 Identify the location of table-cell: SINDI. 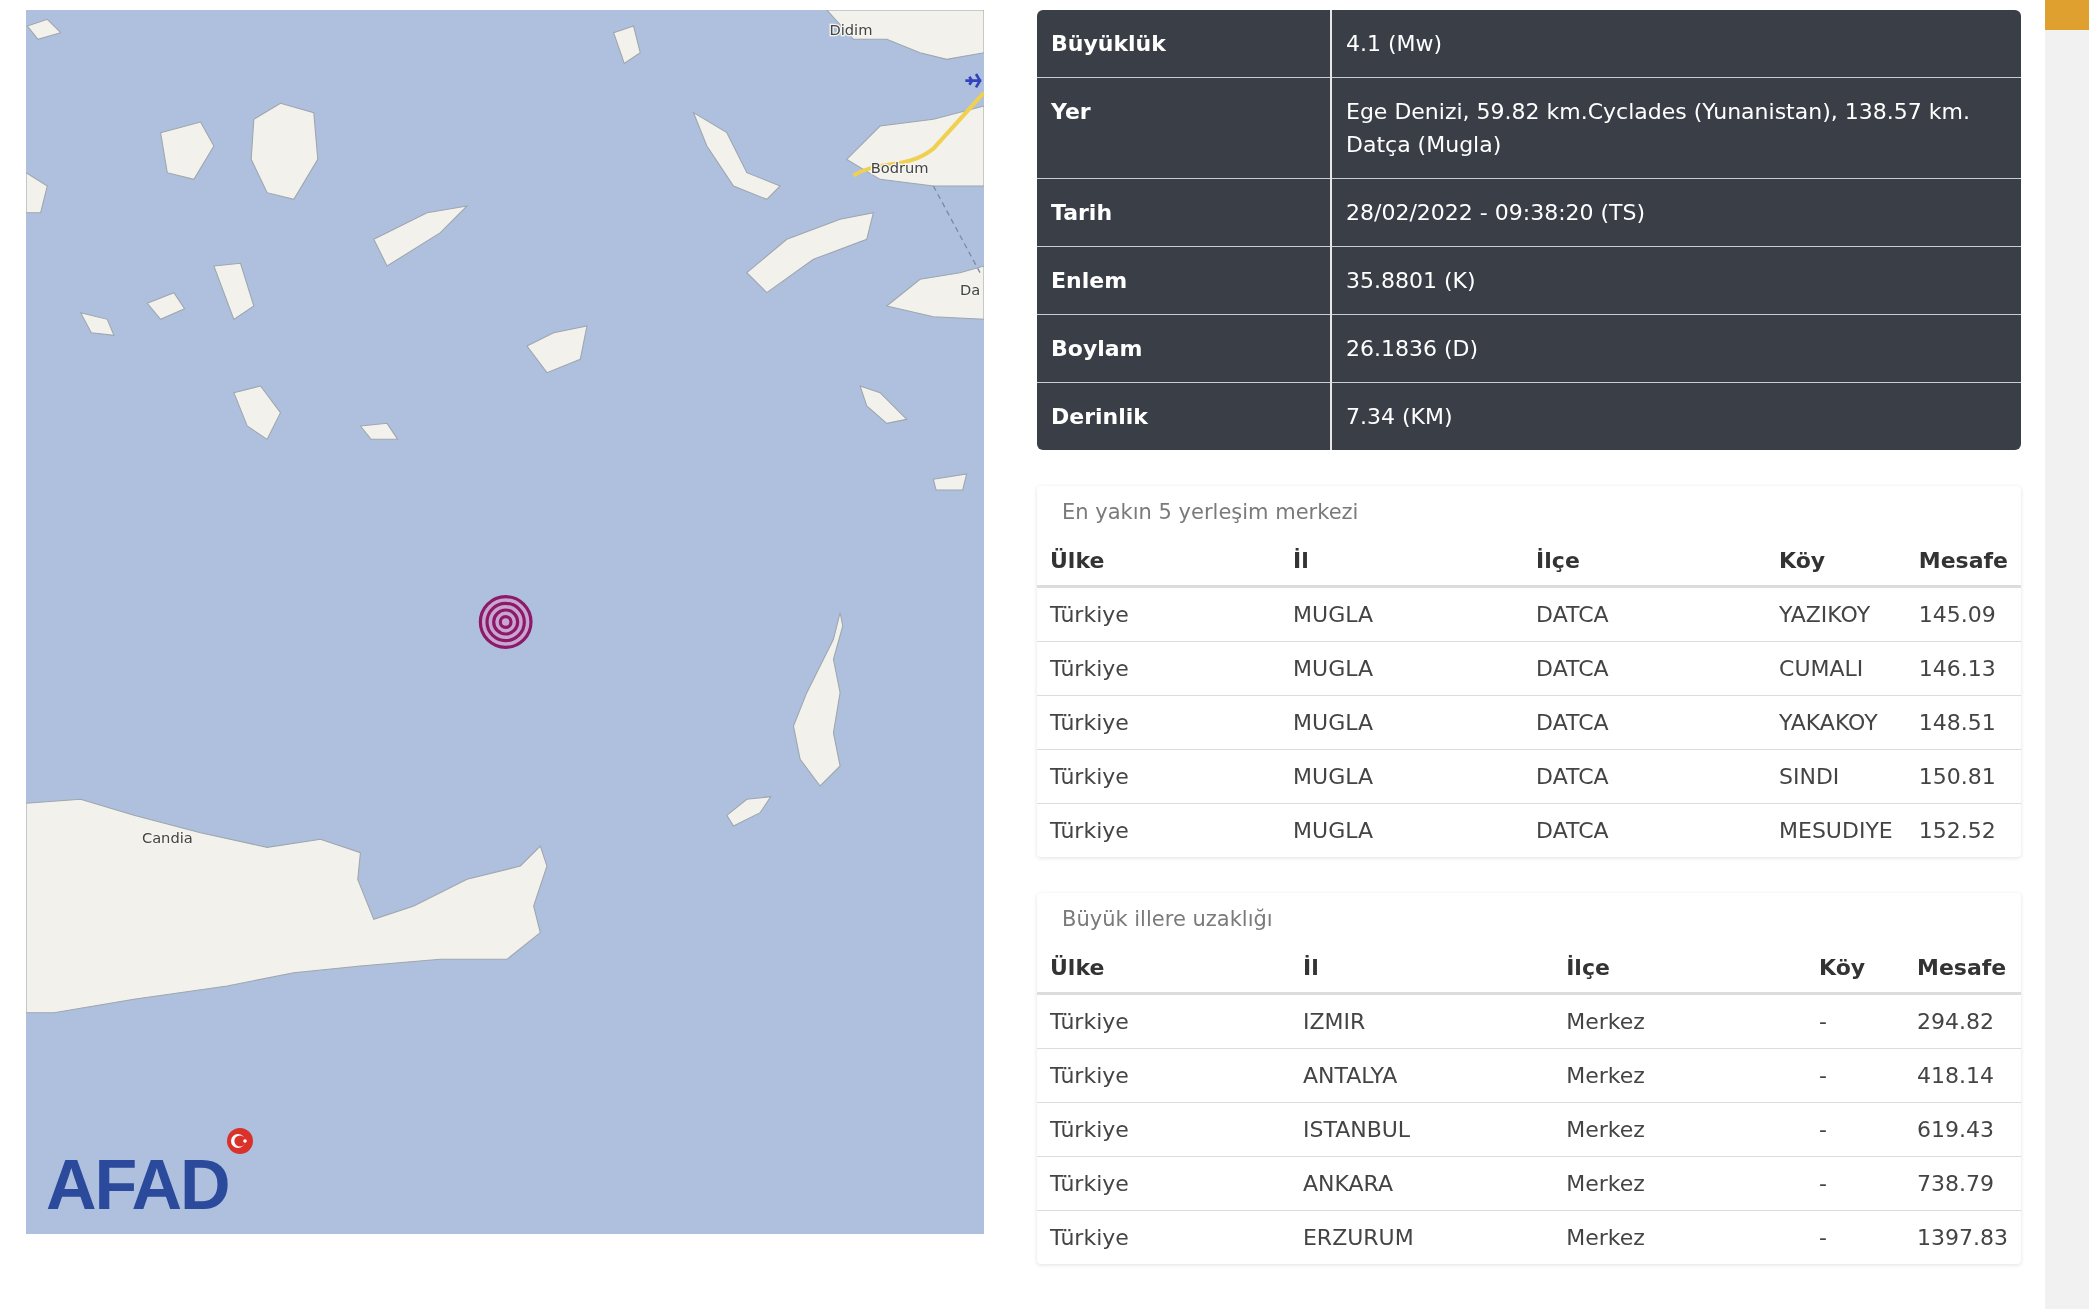
(1836, 776).